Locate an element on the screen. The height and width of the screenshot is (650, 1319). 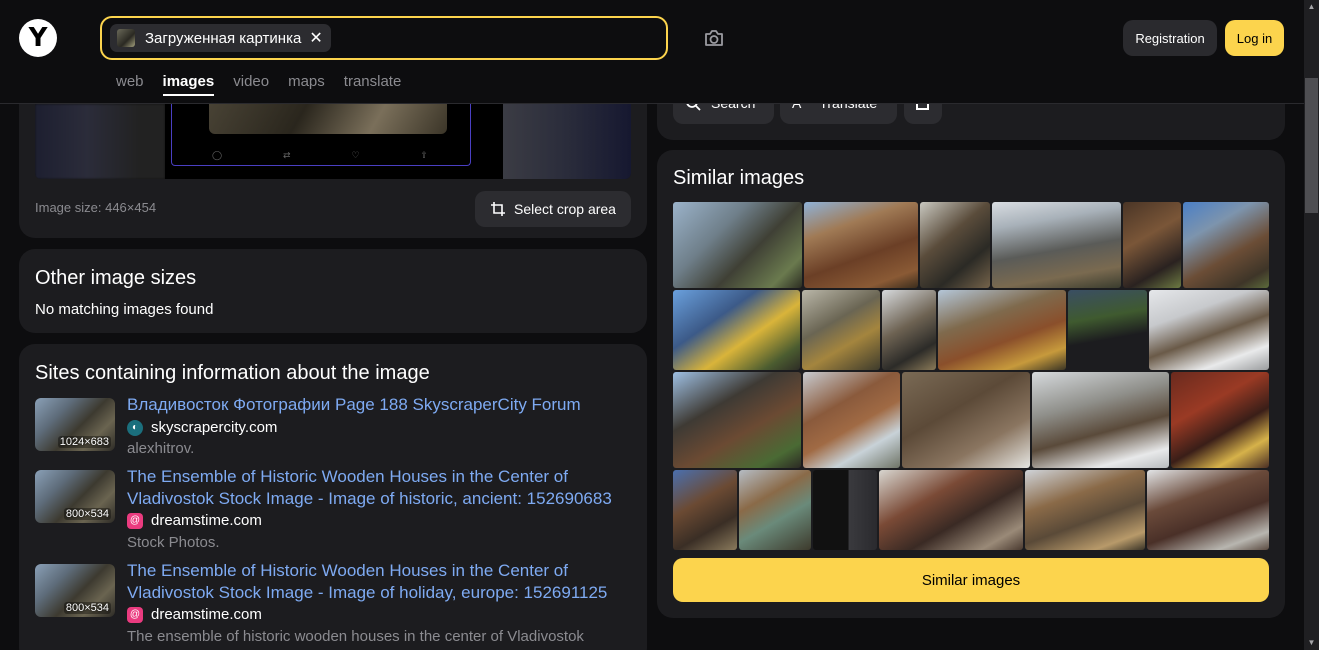
site-domain: ◐ skyscrapercity.com is located at coordinates (202, 427).